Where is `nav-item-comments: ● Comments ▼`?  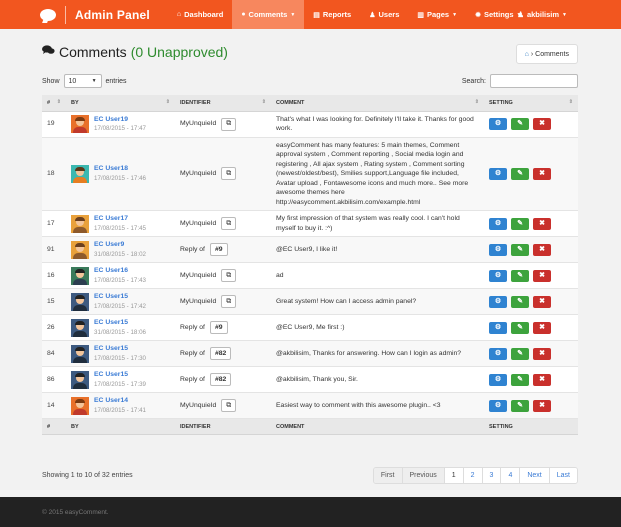
nav-item-comments: ● Comments ▼ is located at coordinates (268, 14).